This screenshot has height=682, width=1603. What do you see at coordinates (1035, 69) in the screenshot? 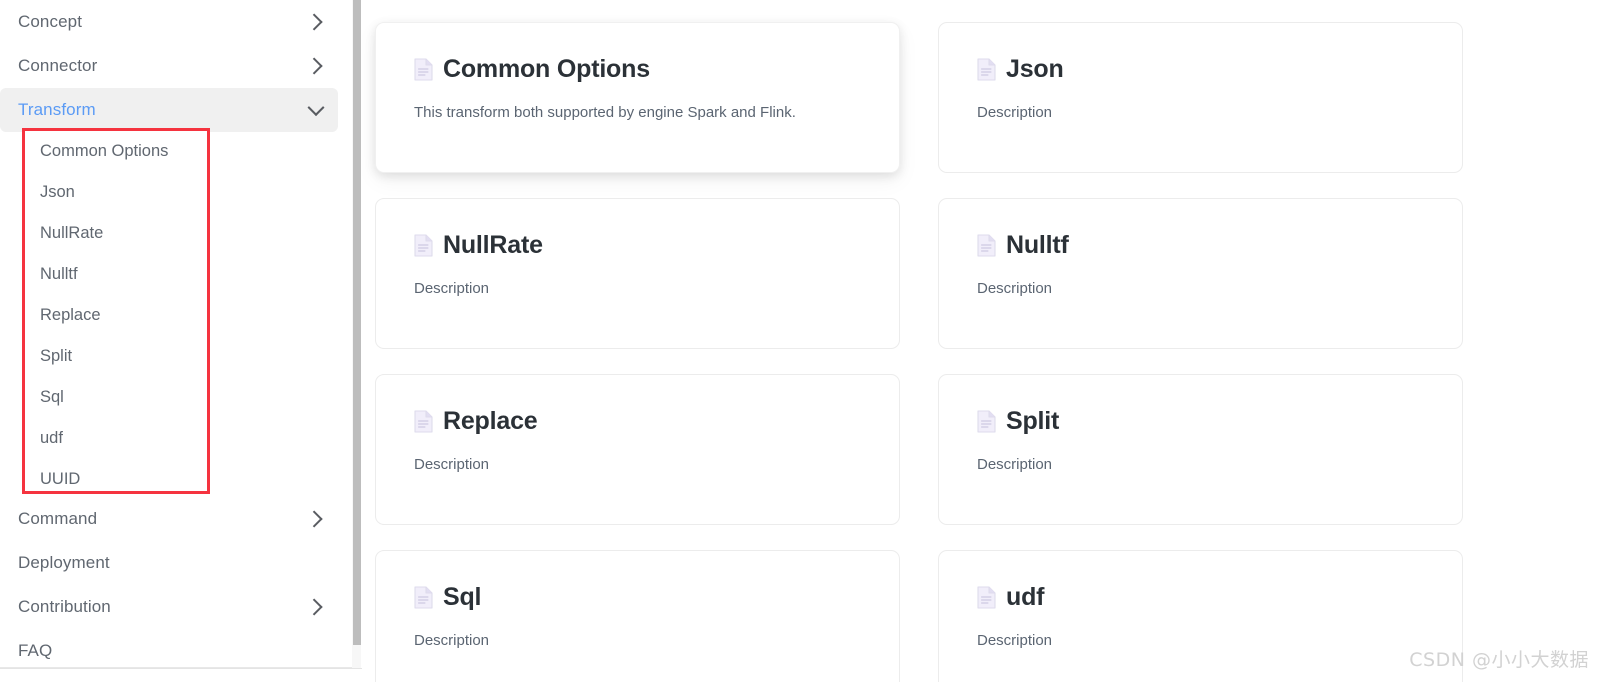
I see `card-title: Json` at bounding box center [1035, 69].